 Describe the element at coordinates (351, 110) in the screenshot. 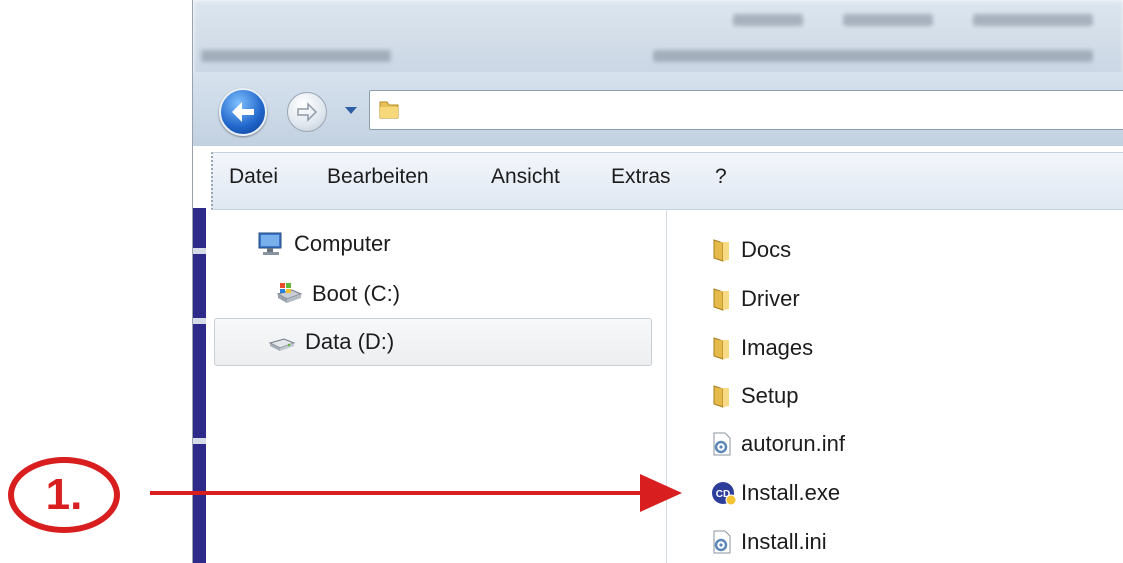

I see `recent-pages-dropdown` at that location.